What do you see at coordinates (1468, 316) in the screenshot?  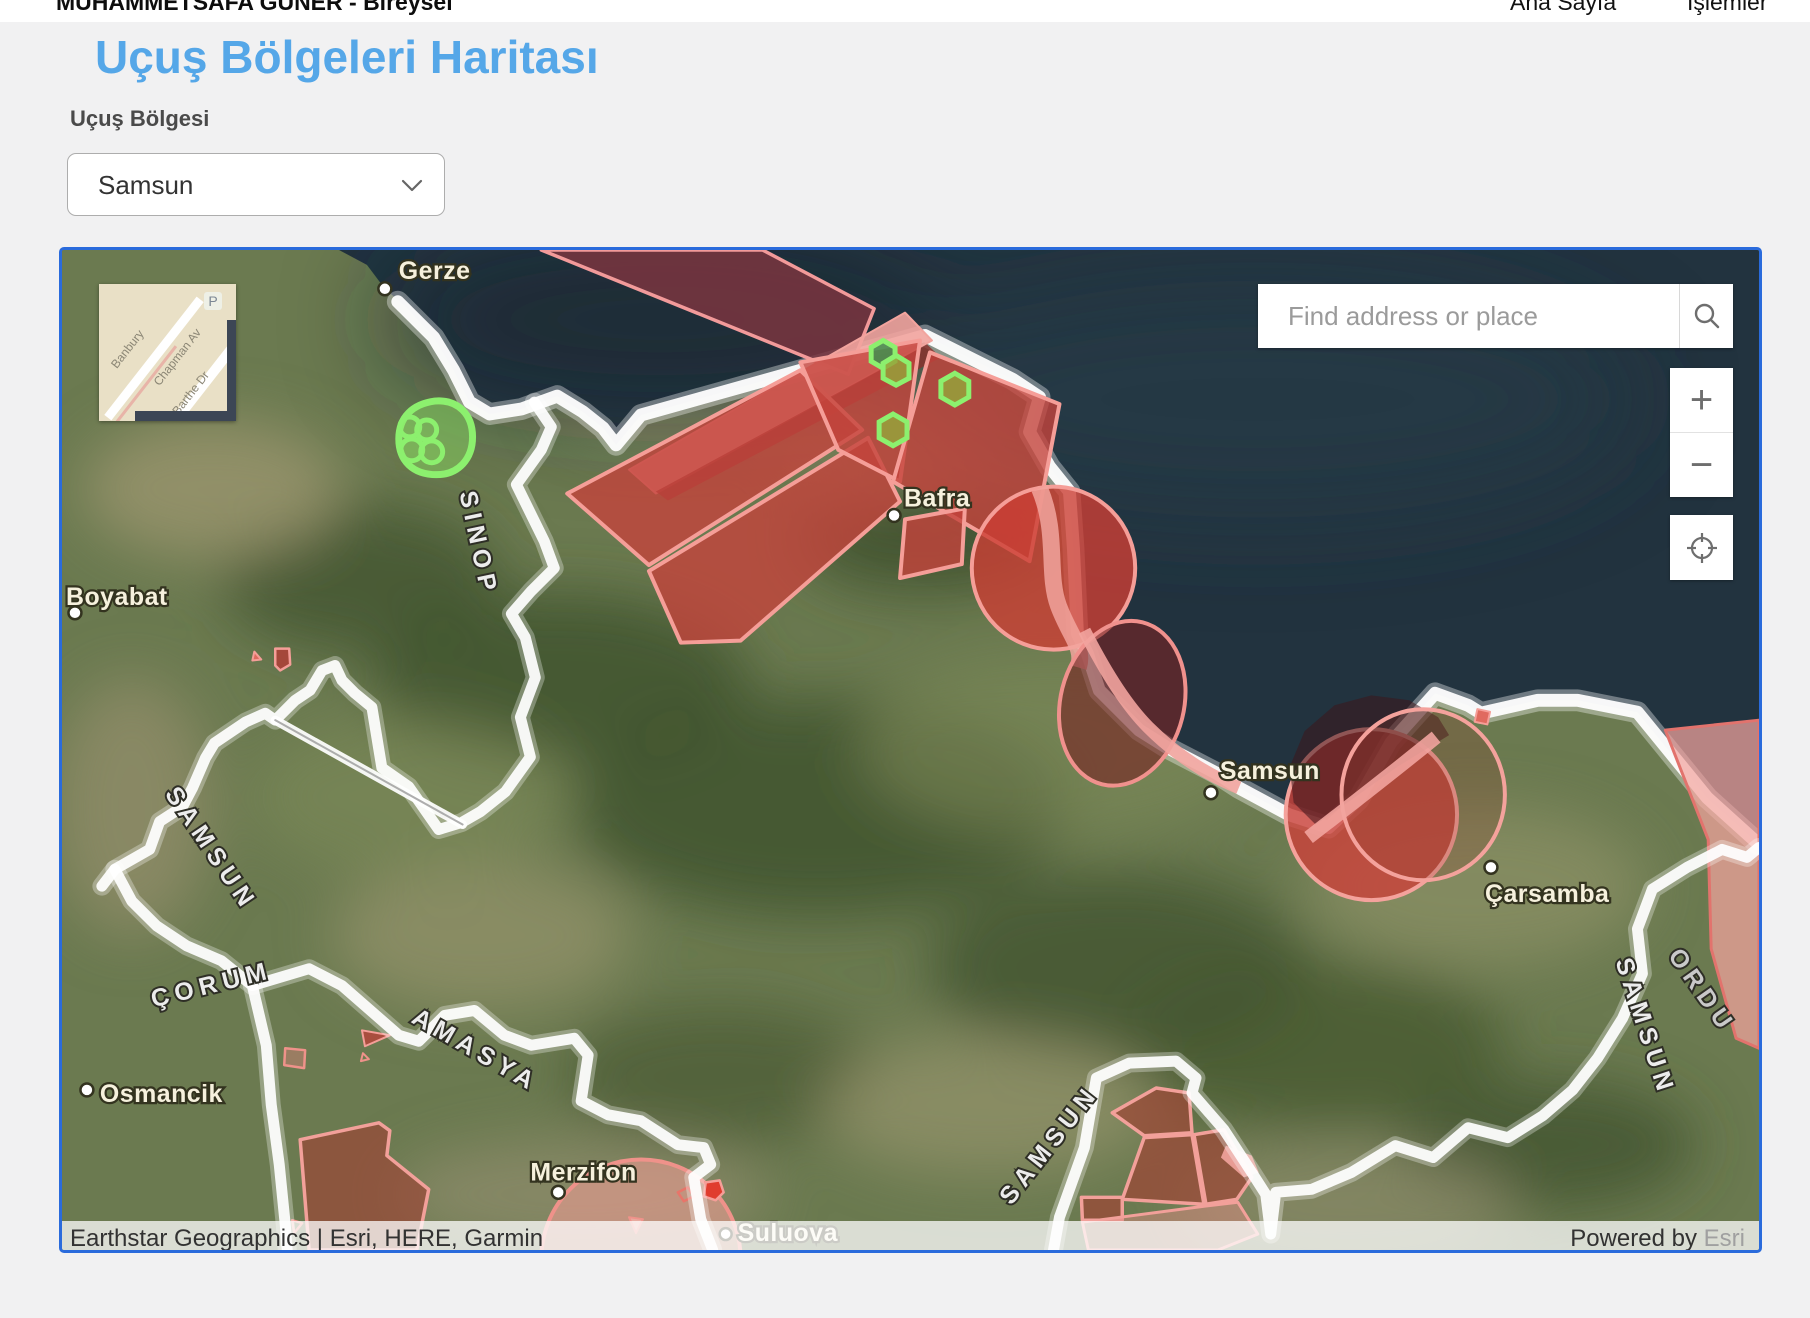 I see `search-input` at bounding box center [1468, 316].